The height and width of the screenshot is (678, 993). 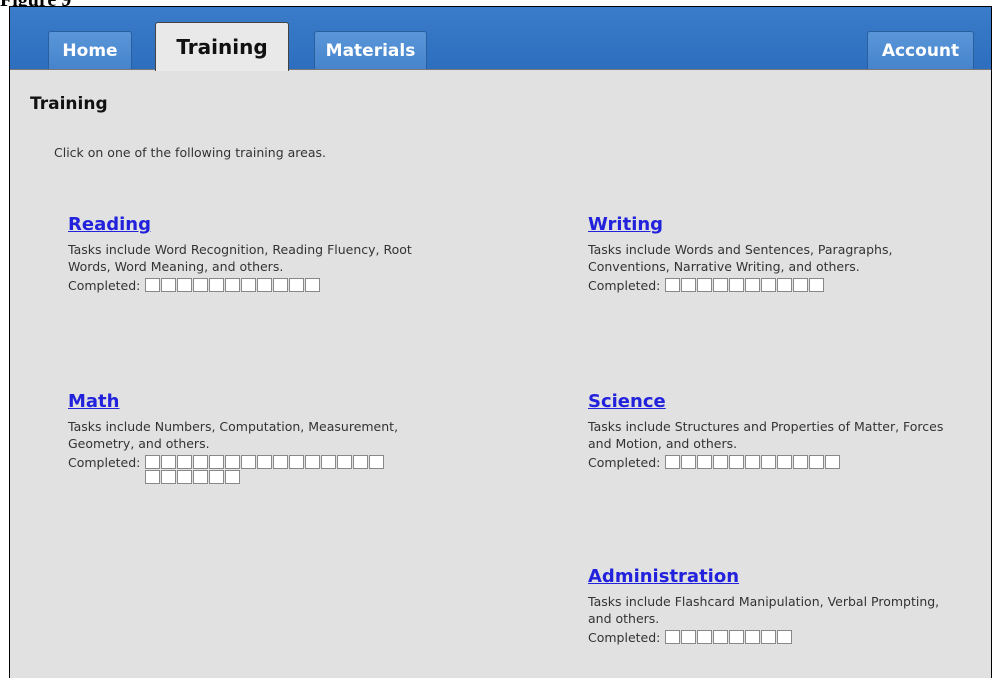 What do you see at coordinates (768, 401) in the screenshot?
I see `area-link-science: Science` at bounding box center [768, 401].